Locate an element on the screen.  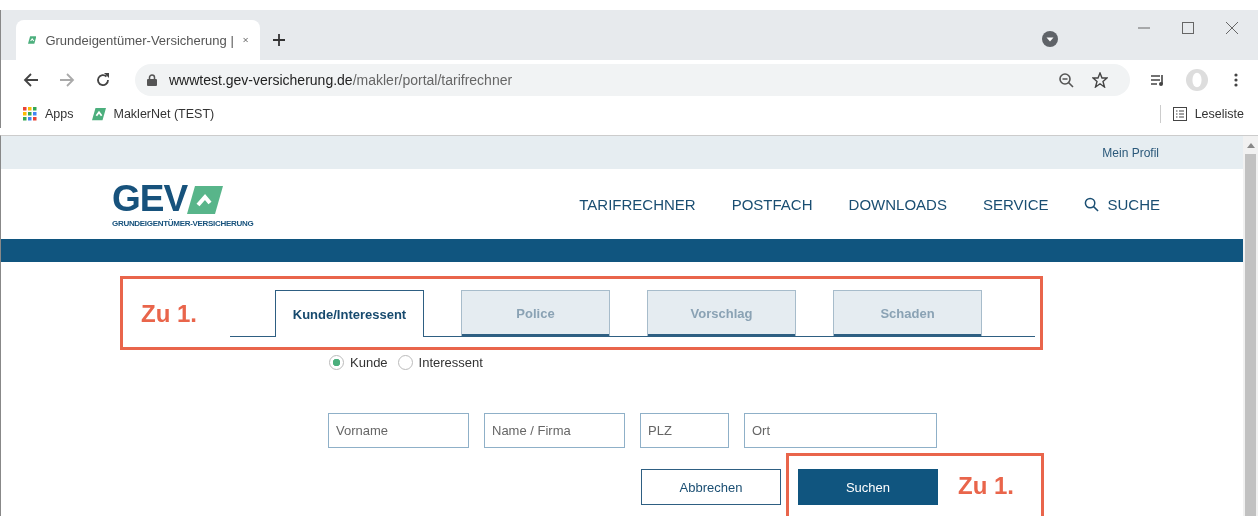
tab-title: Grundeigentümer-Versicherung | is located at coordinates (139, 40).